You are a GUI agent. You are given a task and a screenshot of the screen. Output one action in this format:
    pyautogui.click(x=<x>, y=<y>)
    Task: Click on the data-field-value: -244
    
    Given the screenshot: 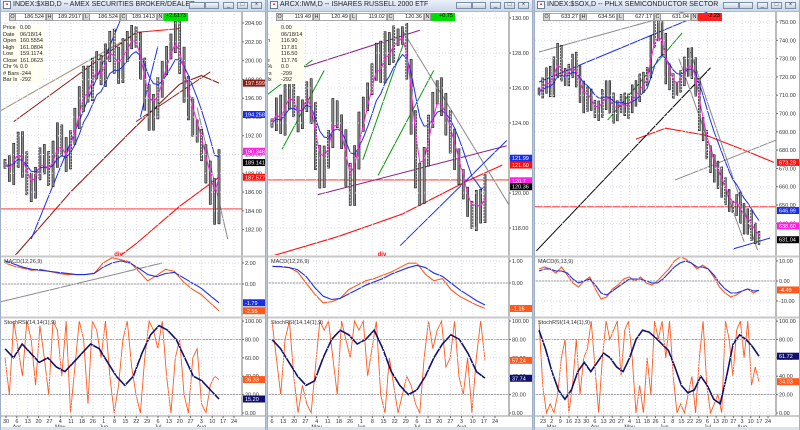 What is the action you would take?
    pyautogui.click(x=26, y=73)
    